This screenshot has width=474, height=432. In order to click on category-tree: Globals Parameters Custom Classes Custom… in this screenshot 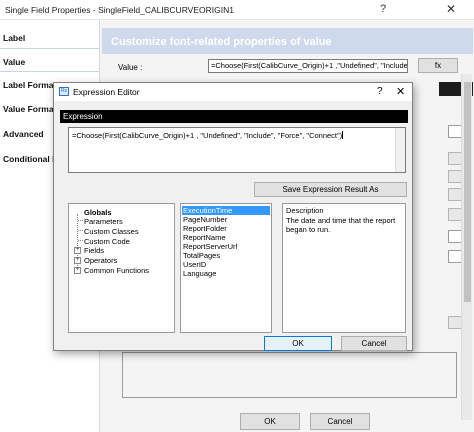, I will do `click(121, 268)`.